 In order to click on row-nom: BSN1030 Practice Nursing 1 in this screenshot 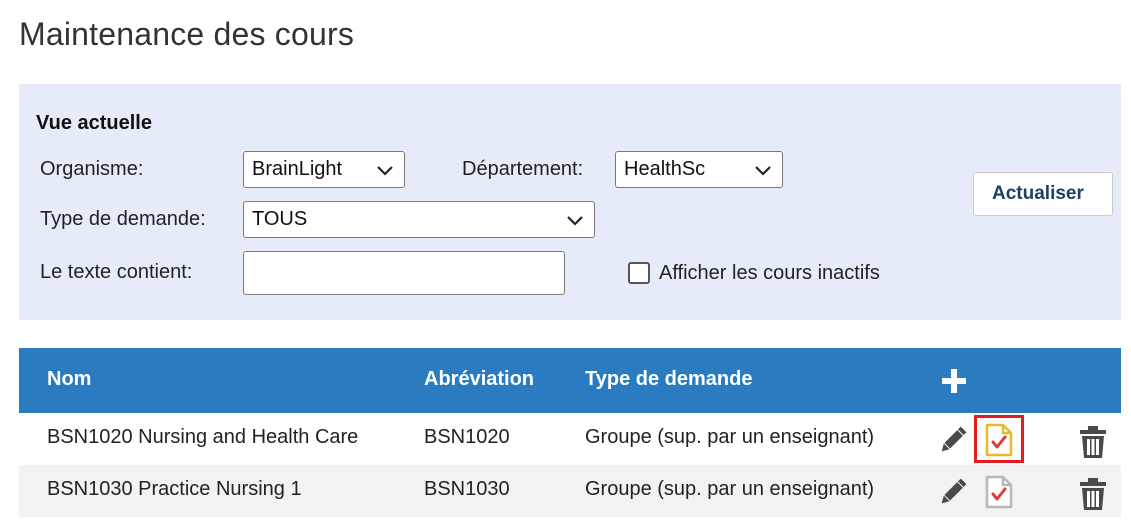, I will do `click(174, 489)`.